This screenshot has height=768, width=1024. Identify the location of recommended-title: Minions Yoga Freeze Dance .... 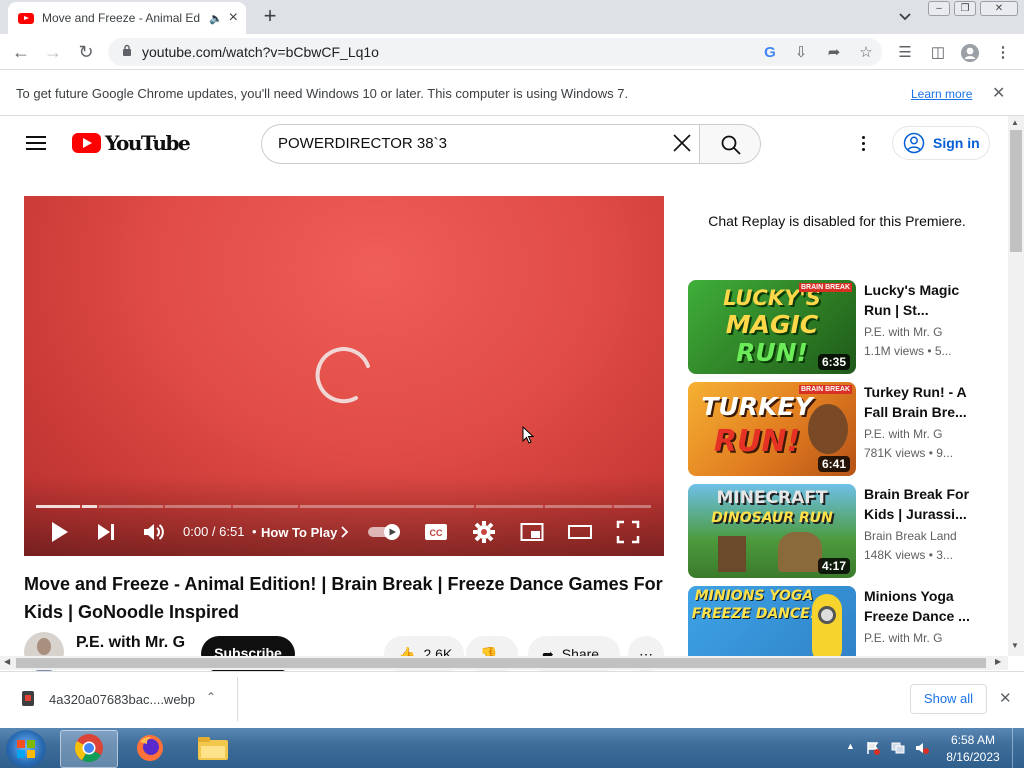
(923, 606).